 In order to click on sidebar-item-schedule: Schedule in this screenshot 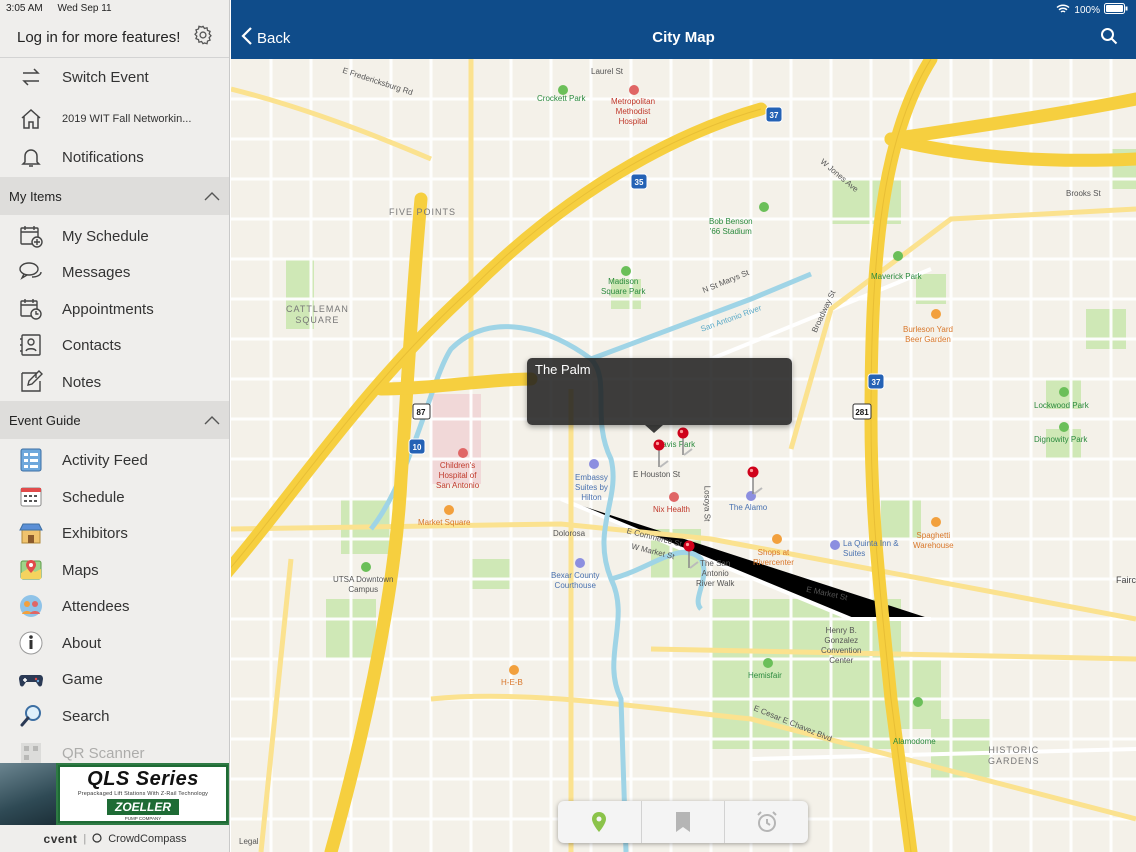, I will do `click(114, 497)`.